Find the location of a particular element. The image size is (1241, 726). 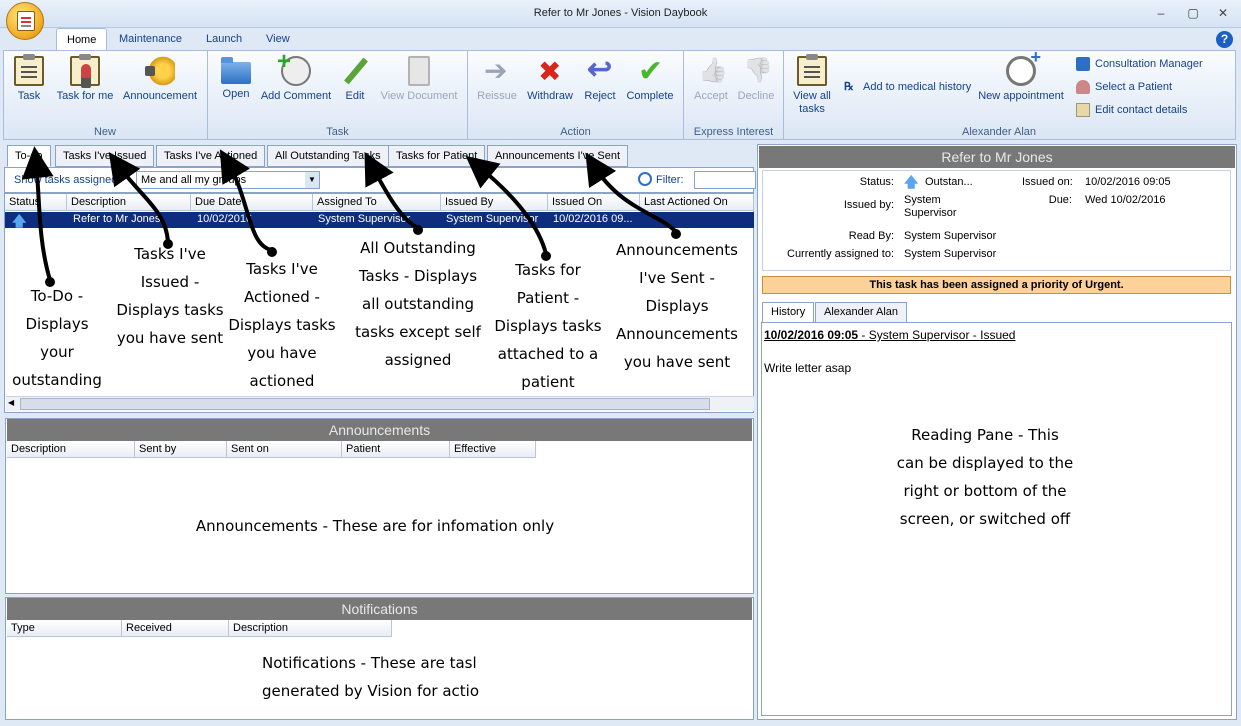

arrow-outstanding is located at coordinates (392, 190).